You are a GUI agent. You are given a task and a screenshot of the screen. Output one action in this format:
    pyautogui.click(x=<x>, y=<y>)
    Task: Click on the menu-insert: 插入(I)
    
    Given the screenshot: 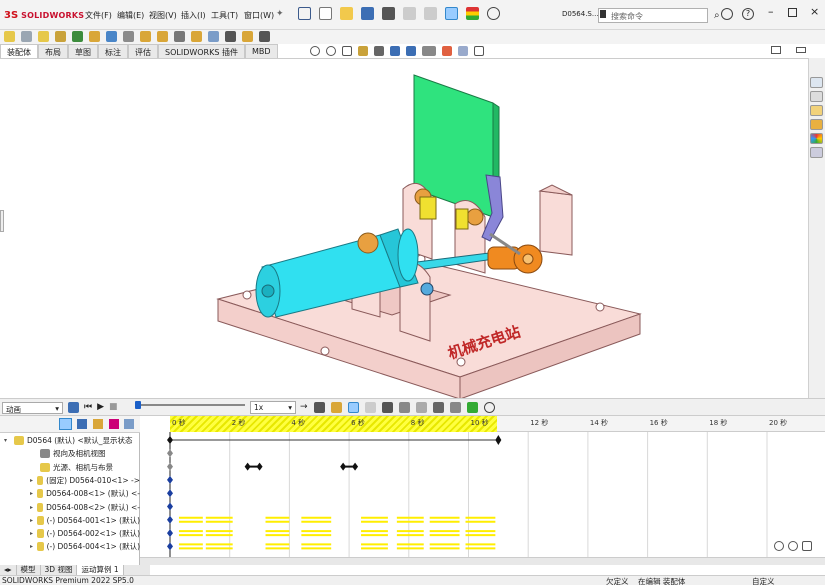 What is the action you would take?
    pyautogui.click(x=193, y=15)
    